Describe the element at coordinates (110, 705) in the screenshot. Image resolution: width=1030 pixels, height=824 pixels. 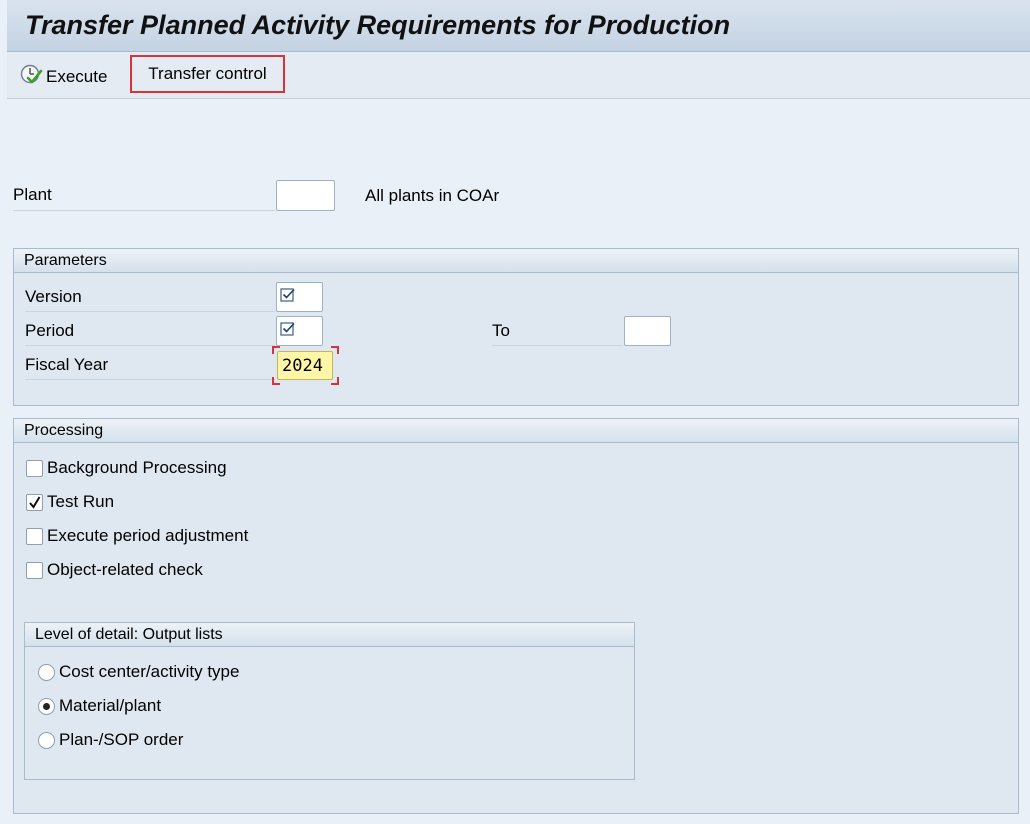
I see `radio-label: Material/plant` at that location.